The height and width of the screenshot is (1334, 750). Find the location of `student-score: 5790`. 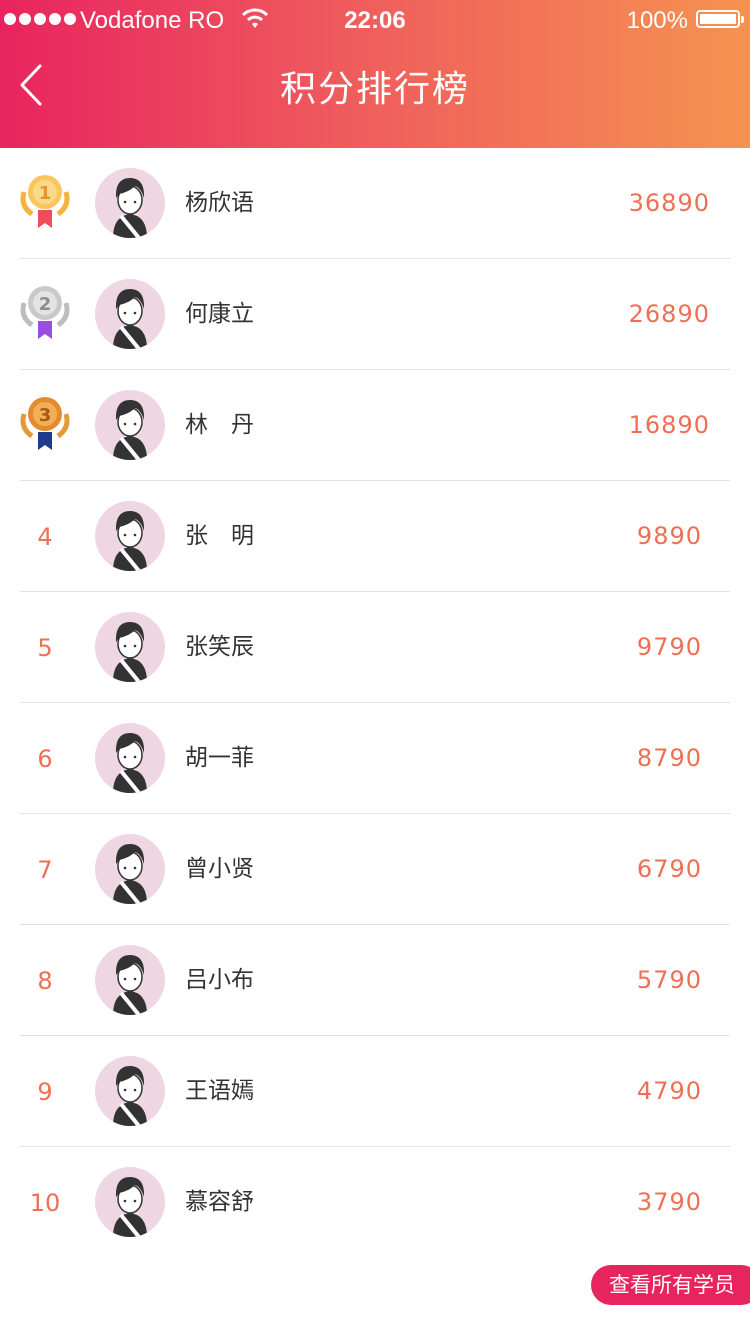

student-score: 5790 is located at coordinates (669, 980).